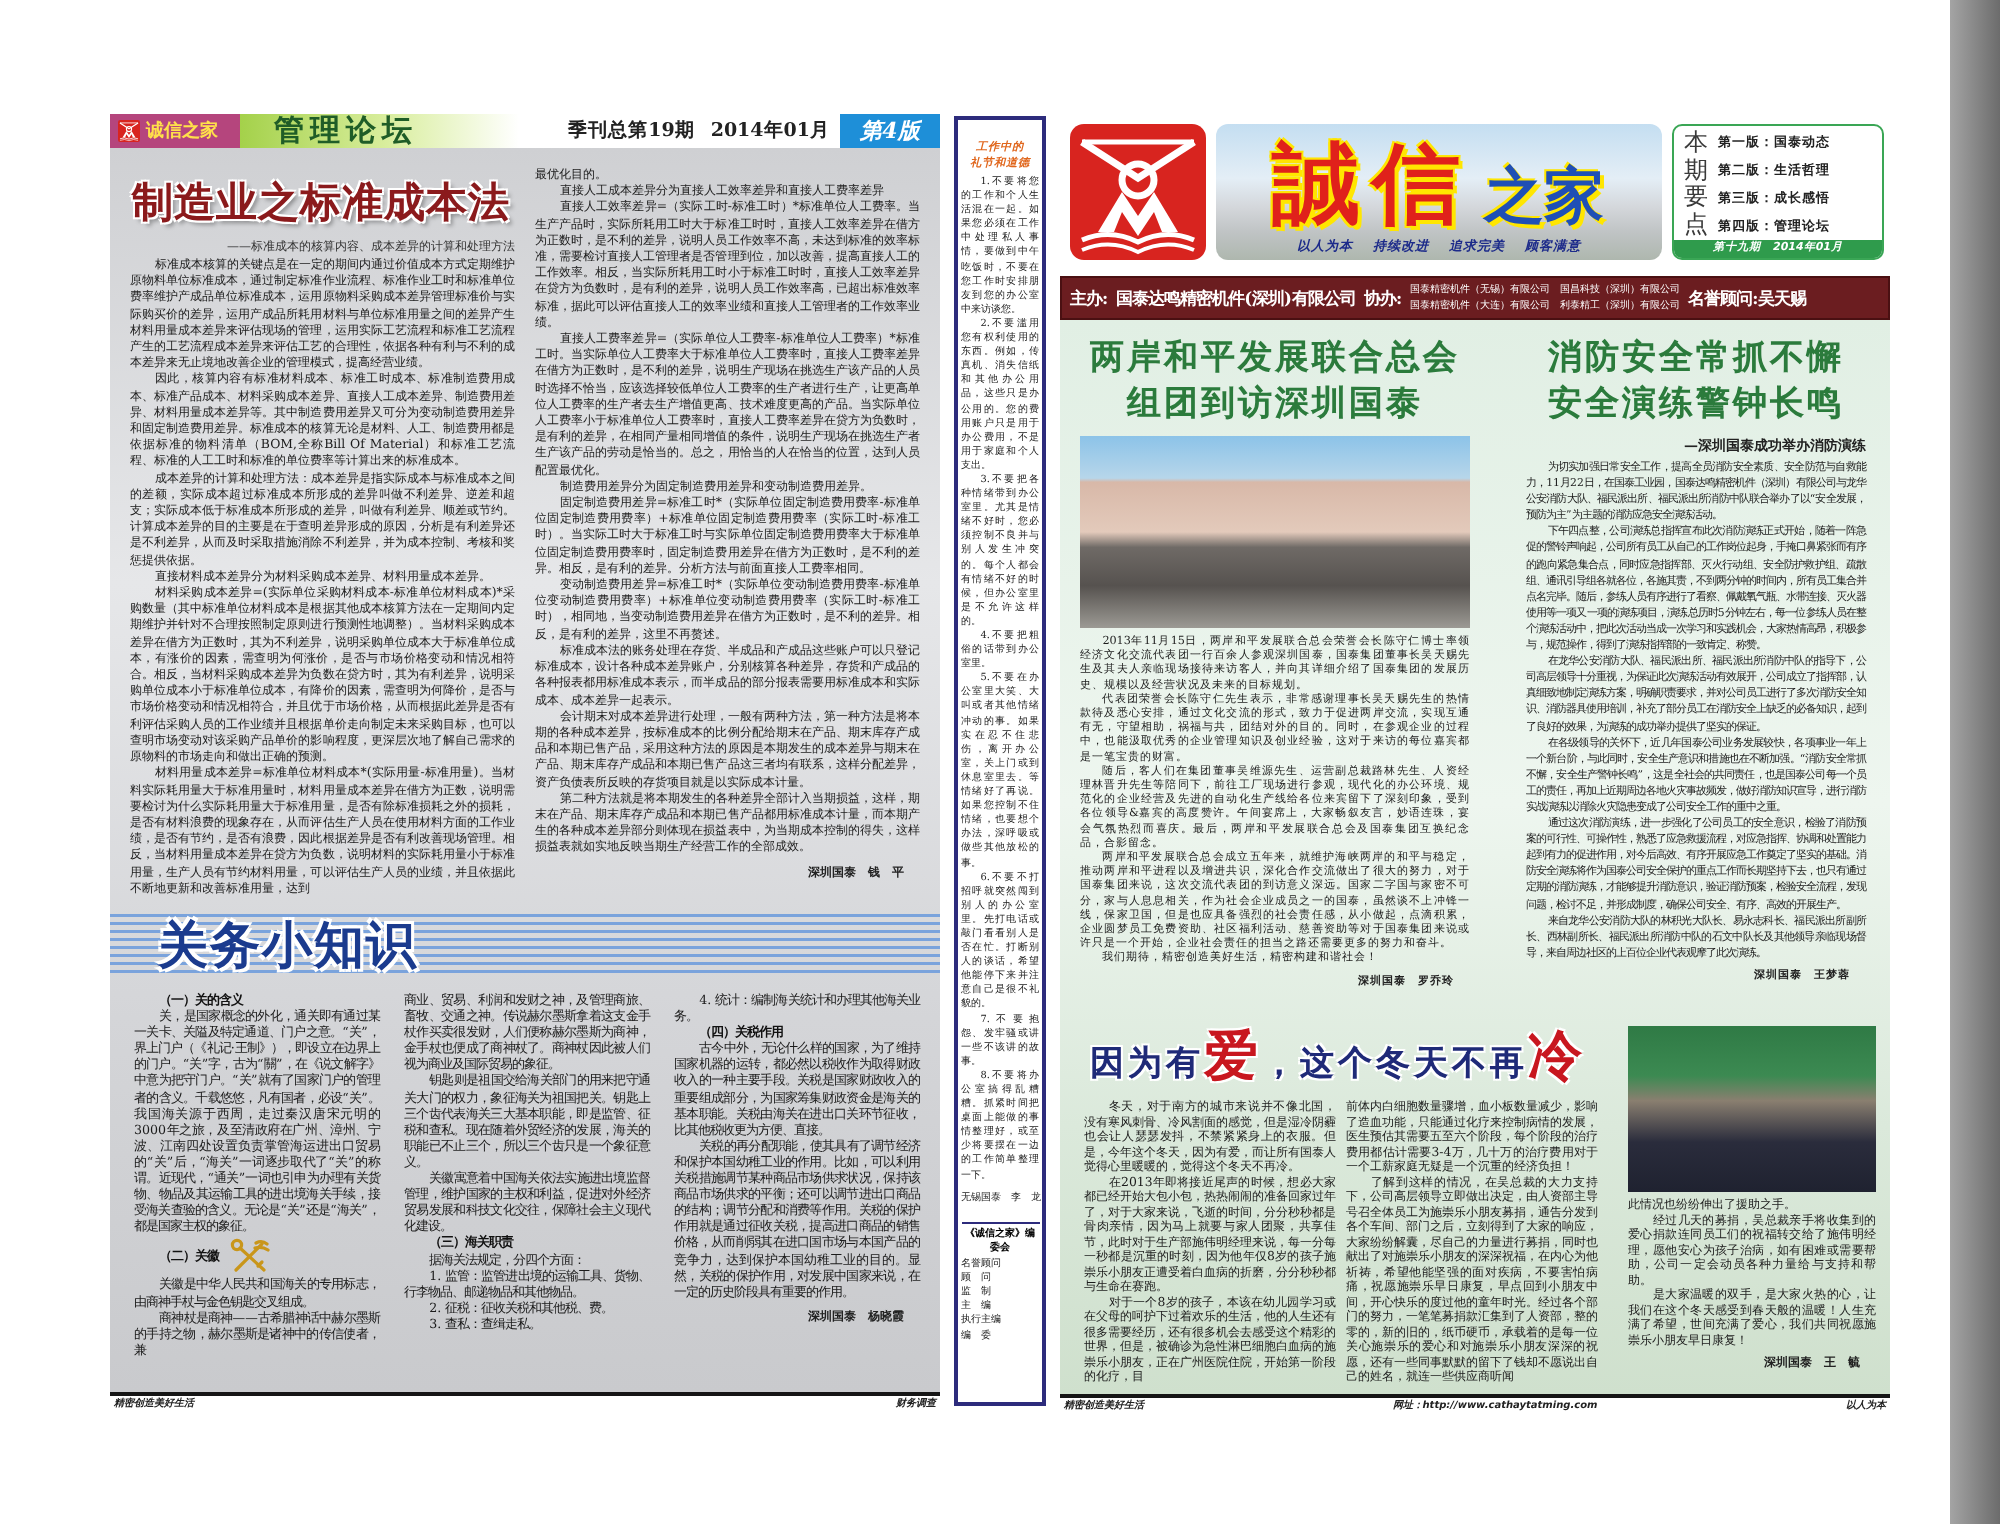 The image size is (2000, 1524). What do you see at coordinates (1383, 298) in the screenshot?
I see `sponsor-label: 协办:` at bounding box center [1383, 298].